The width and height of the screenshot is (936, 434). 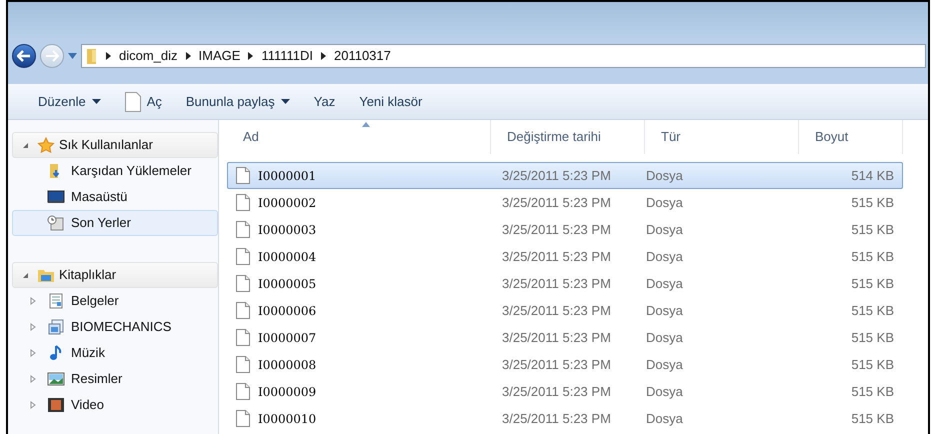 What do you see at coordinates (851, 137) in the screenshot?
I see `column-header: Boyut` at bounding box center [851, 137].